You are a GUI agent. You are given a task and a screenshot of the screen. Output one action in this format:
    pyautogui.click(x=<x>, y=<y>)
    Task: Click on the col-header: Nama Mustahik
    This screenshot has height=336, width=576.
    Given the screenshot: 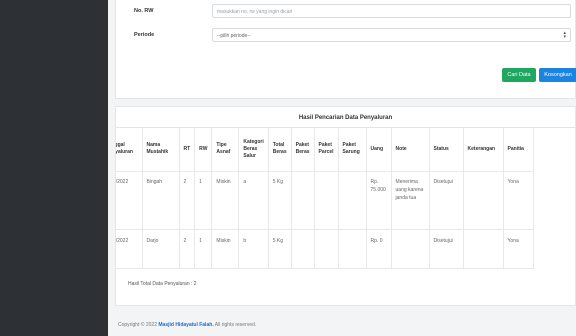 What is the action you would take?
    pyautogui.click(x=161, y=150)
    